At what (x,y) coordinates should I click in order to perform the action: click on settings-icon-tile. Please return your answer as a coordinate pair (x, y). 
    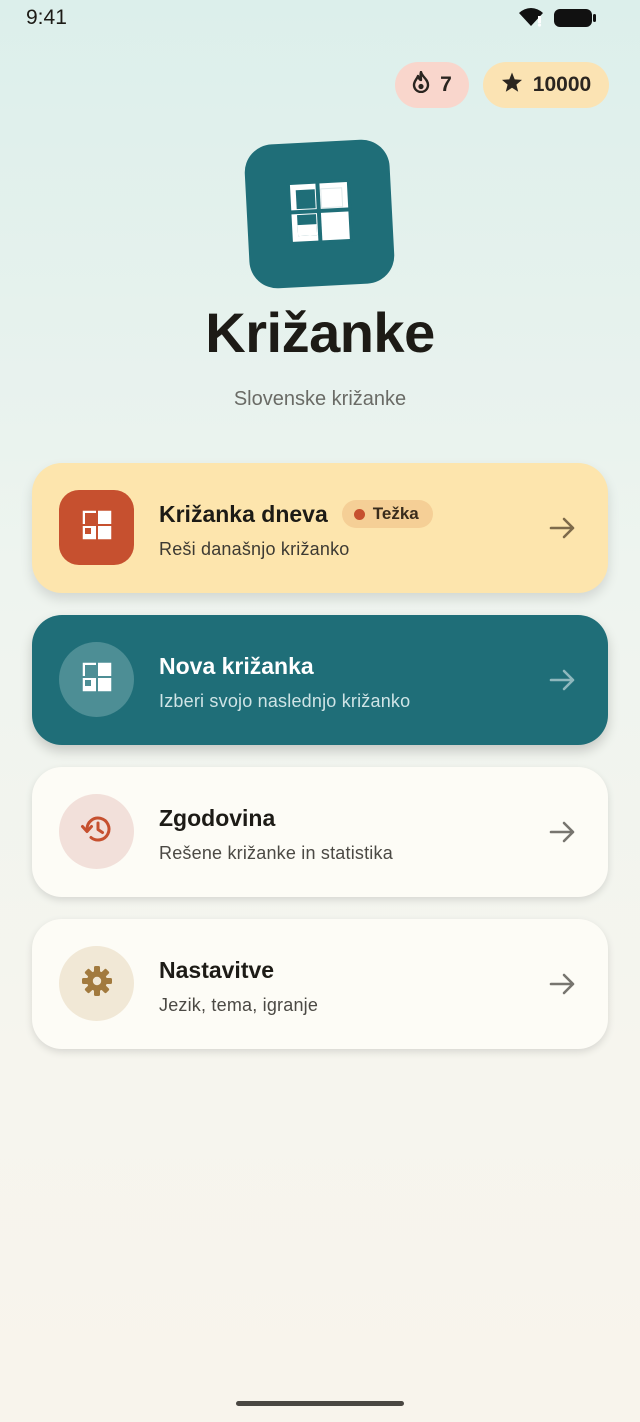
    Looking at the image, I should click on (96, 983).